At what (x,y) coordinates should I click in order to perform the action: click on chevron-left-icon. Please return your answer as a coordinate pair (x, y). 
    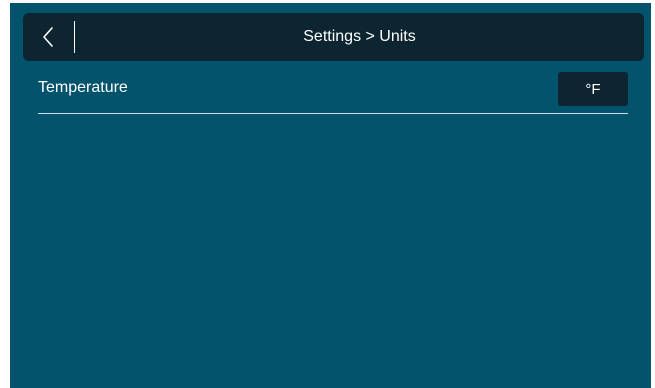
    Looking at the image, I should click on (48, 37).